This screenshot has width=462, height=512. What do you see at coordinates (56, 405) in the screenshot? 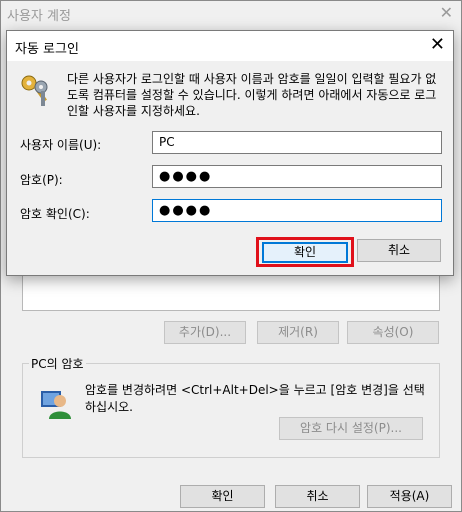
I see `user-icon` at bounding box center [56, 405].